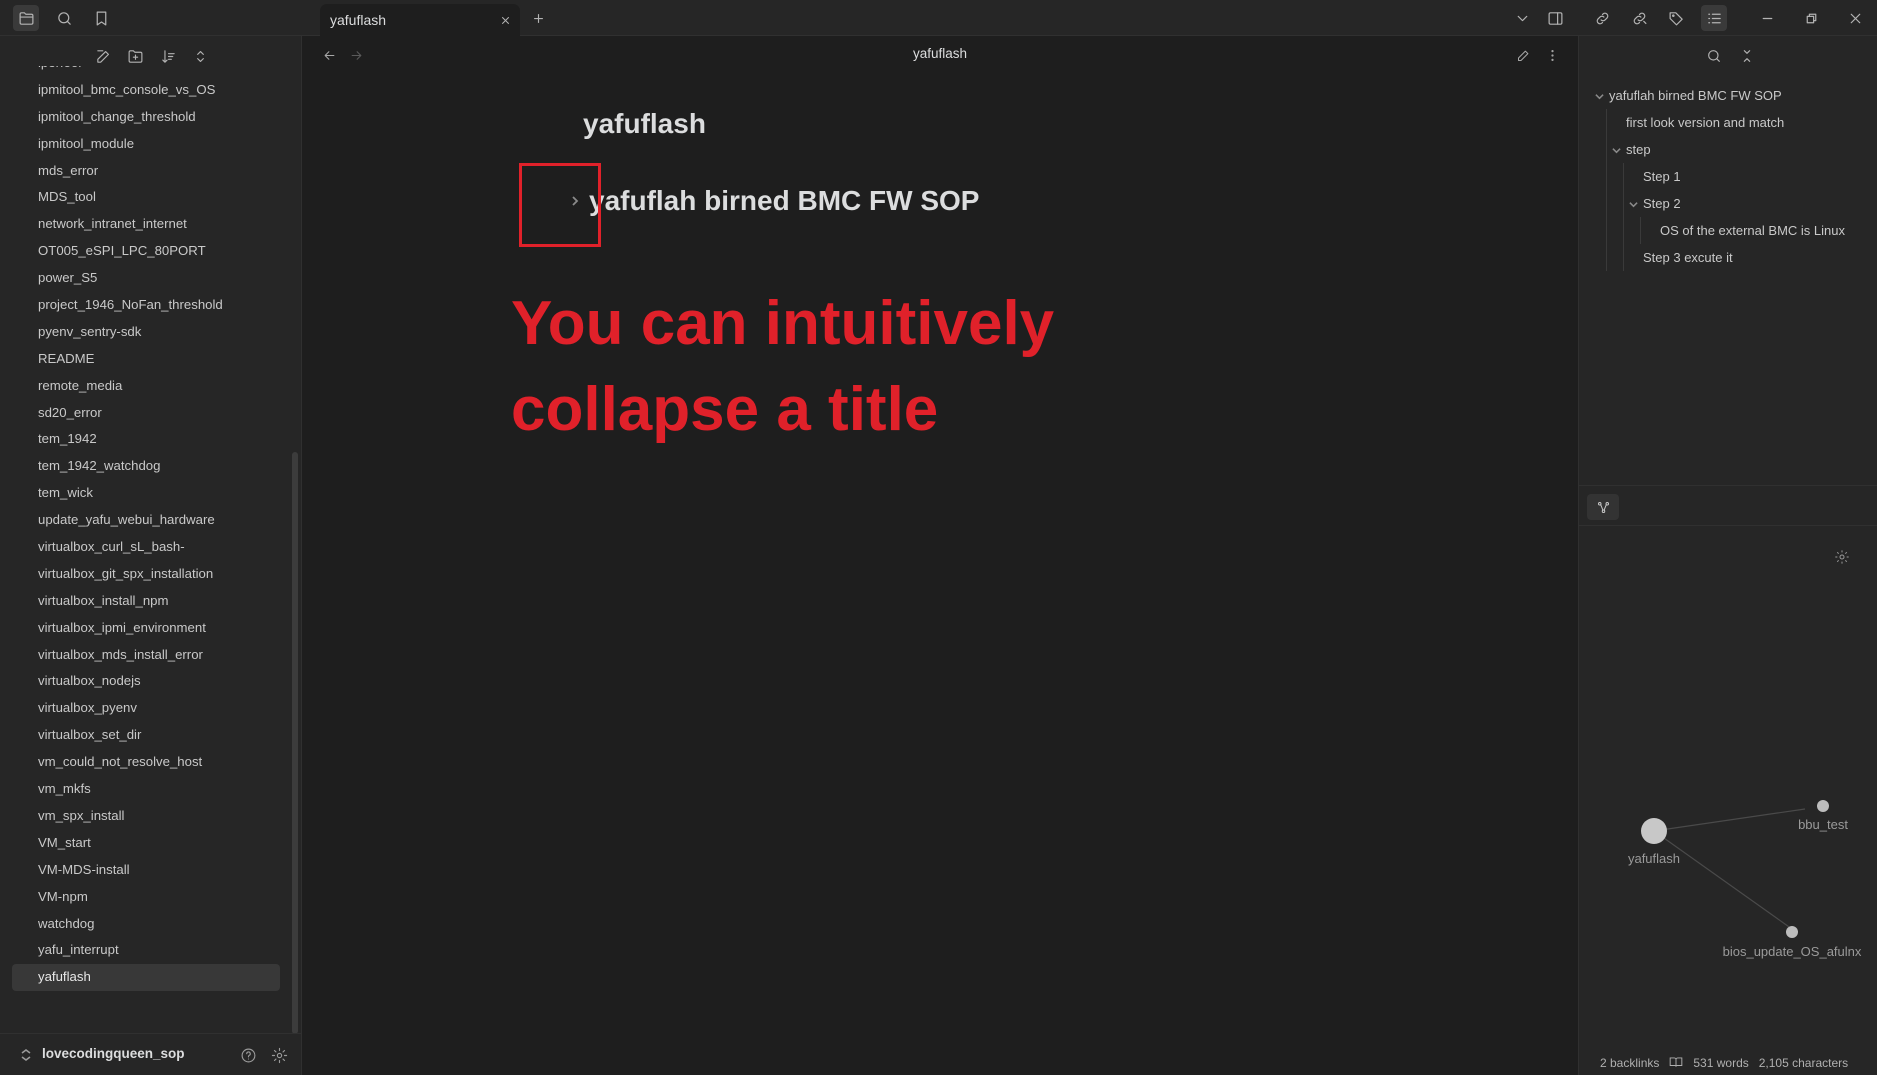 The height and width of the screenshot is (1075, 1877). Describe the element at coordinates (1823, 806) in the screenshot. I see `graph-node-bbu-test` at that location.